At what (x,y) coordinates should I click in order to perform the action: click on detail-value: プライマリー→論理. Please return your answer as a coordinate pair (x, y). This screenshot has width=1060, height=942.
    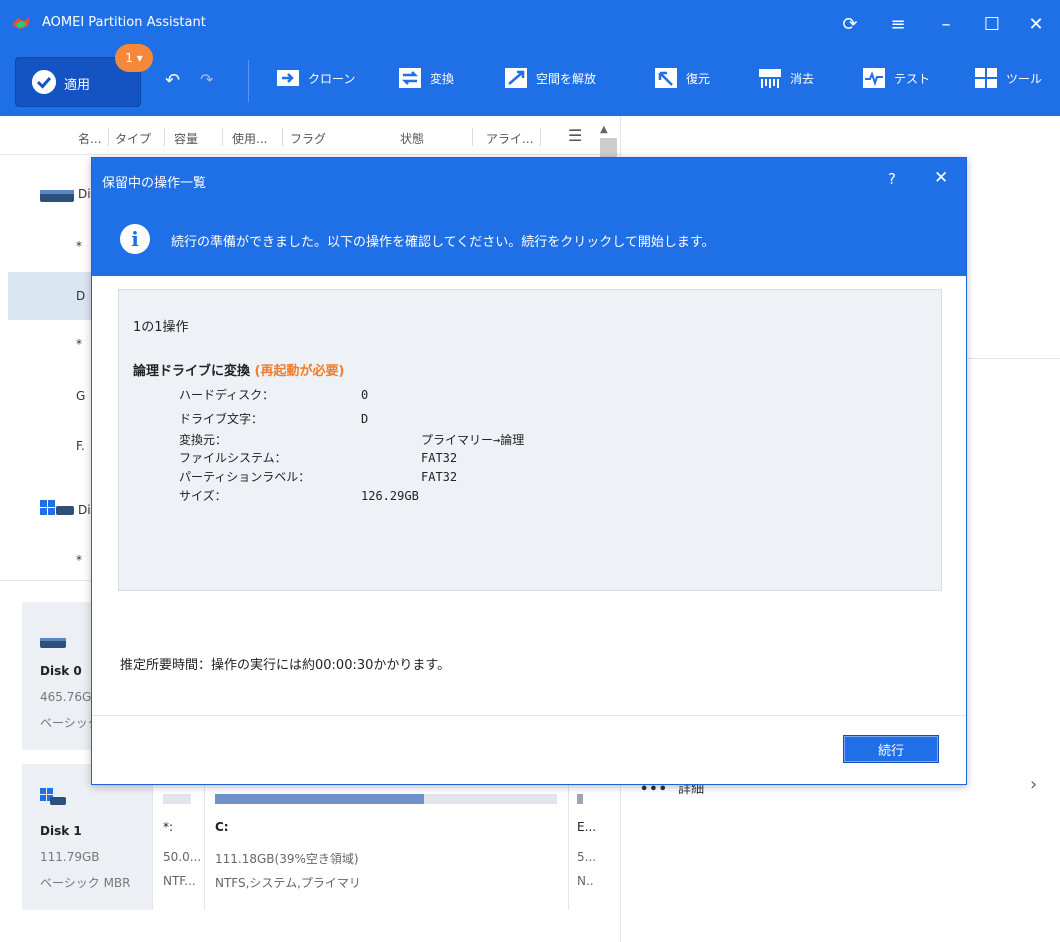
    Looking at the image, I should click on (473, 440).